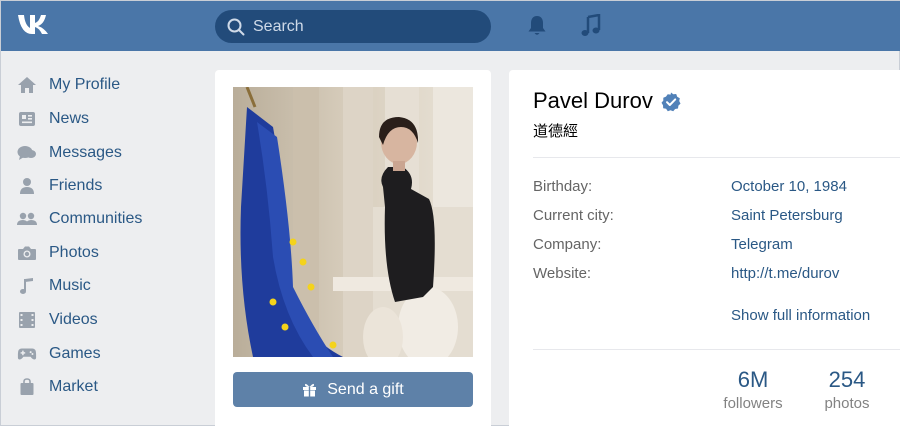 The width and height of the screenshot is (900, 426). I want to click on profile-status: 道德經, so click(556, 131).